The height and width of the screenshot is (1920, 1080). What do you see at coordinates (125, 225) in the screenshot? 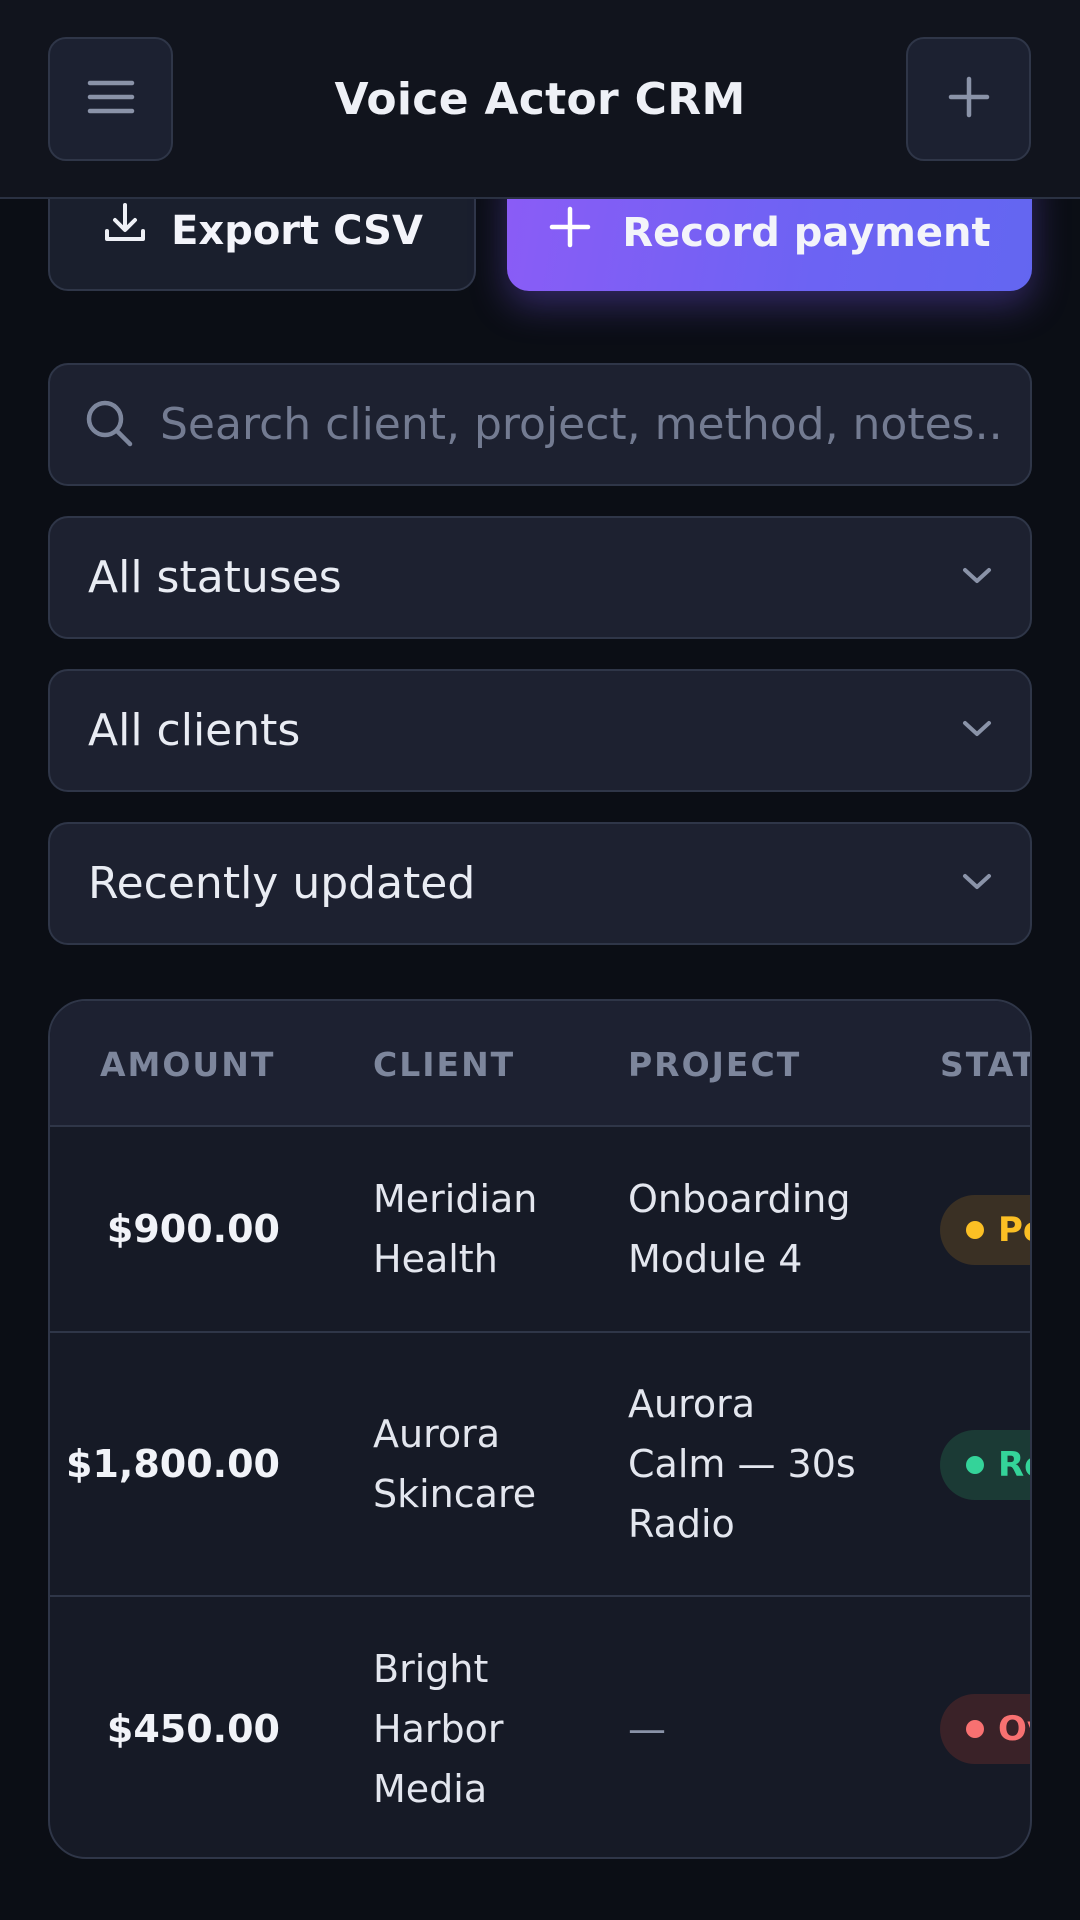
I see `download-icon` at bounding box center [125, 225].